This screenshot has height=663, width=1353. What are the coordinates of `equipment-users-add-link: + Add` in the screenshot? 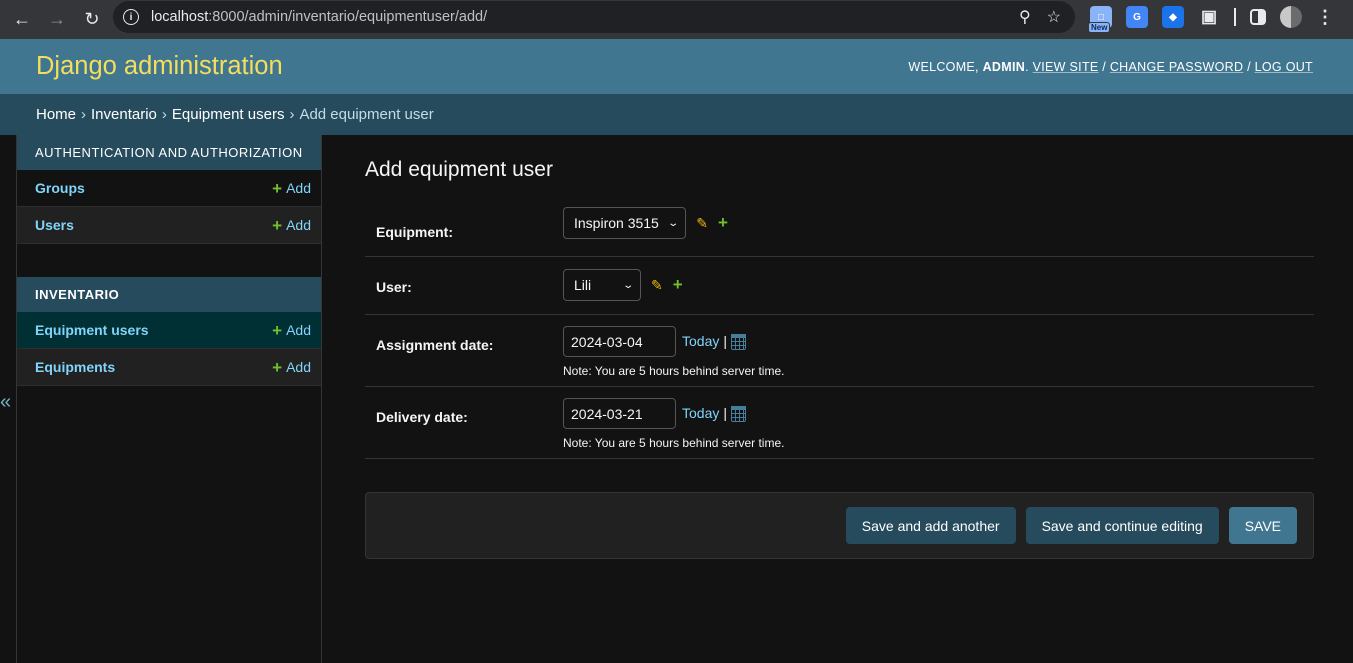 It's located at (291, 330).